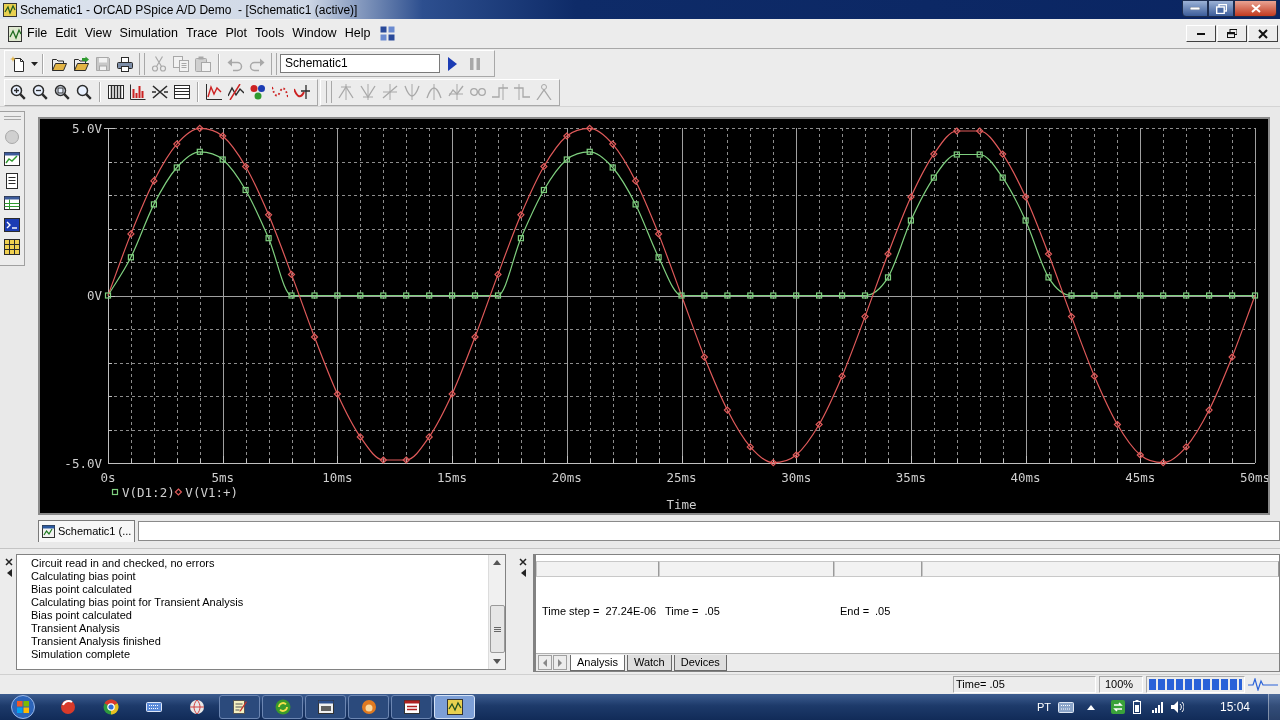  What do you see at coordinates (189, 9) in the screenshot?
I see `window-title: Schematic1 - OrCAD PSpice A/D Demo - [Schematic1 (active)]` at bounding box center [189, 9].